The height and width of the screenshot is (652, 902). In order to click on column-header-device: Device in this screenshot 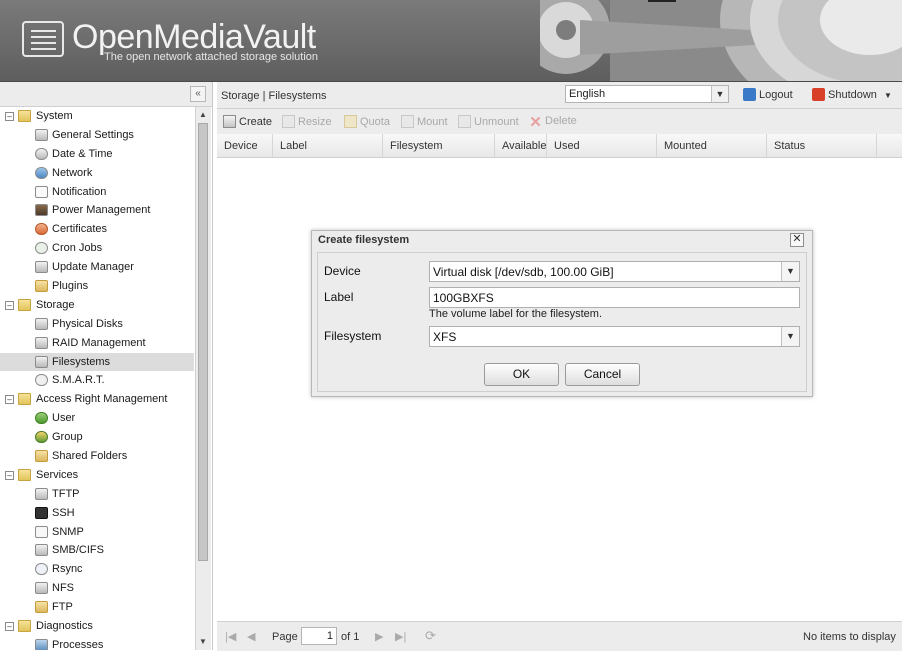, I will do `click(245, 145)`.